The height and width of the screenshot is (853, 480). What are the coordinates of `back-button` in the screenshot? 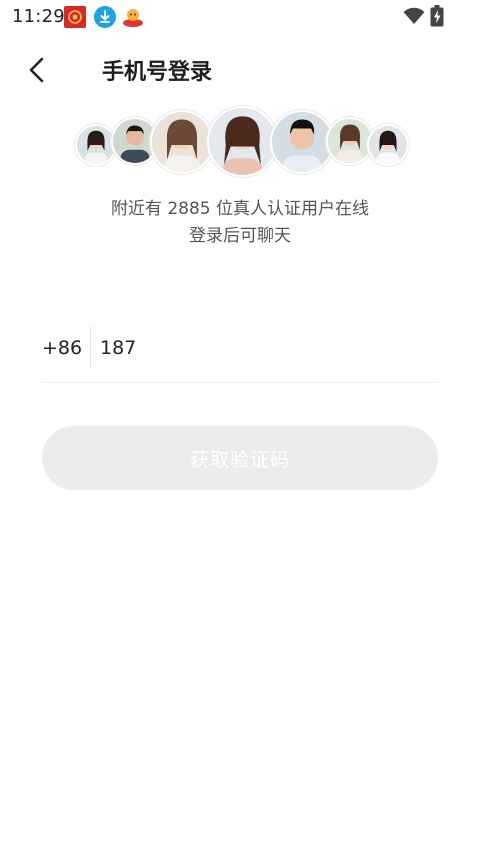 It's located at (39, 70).